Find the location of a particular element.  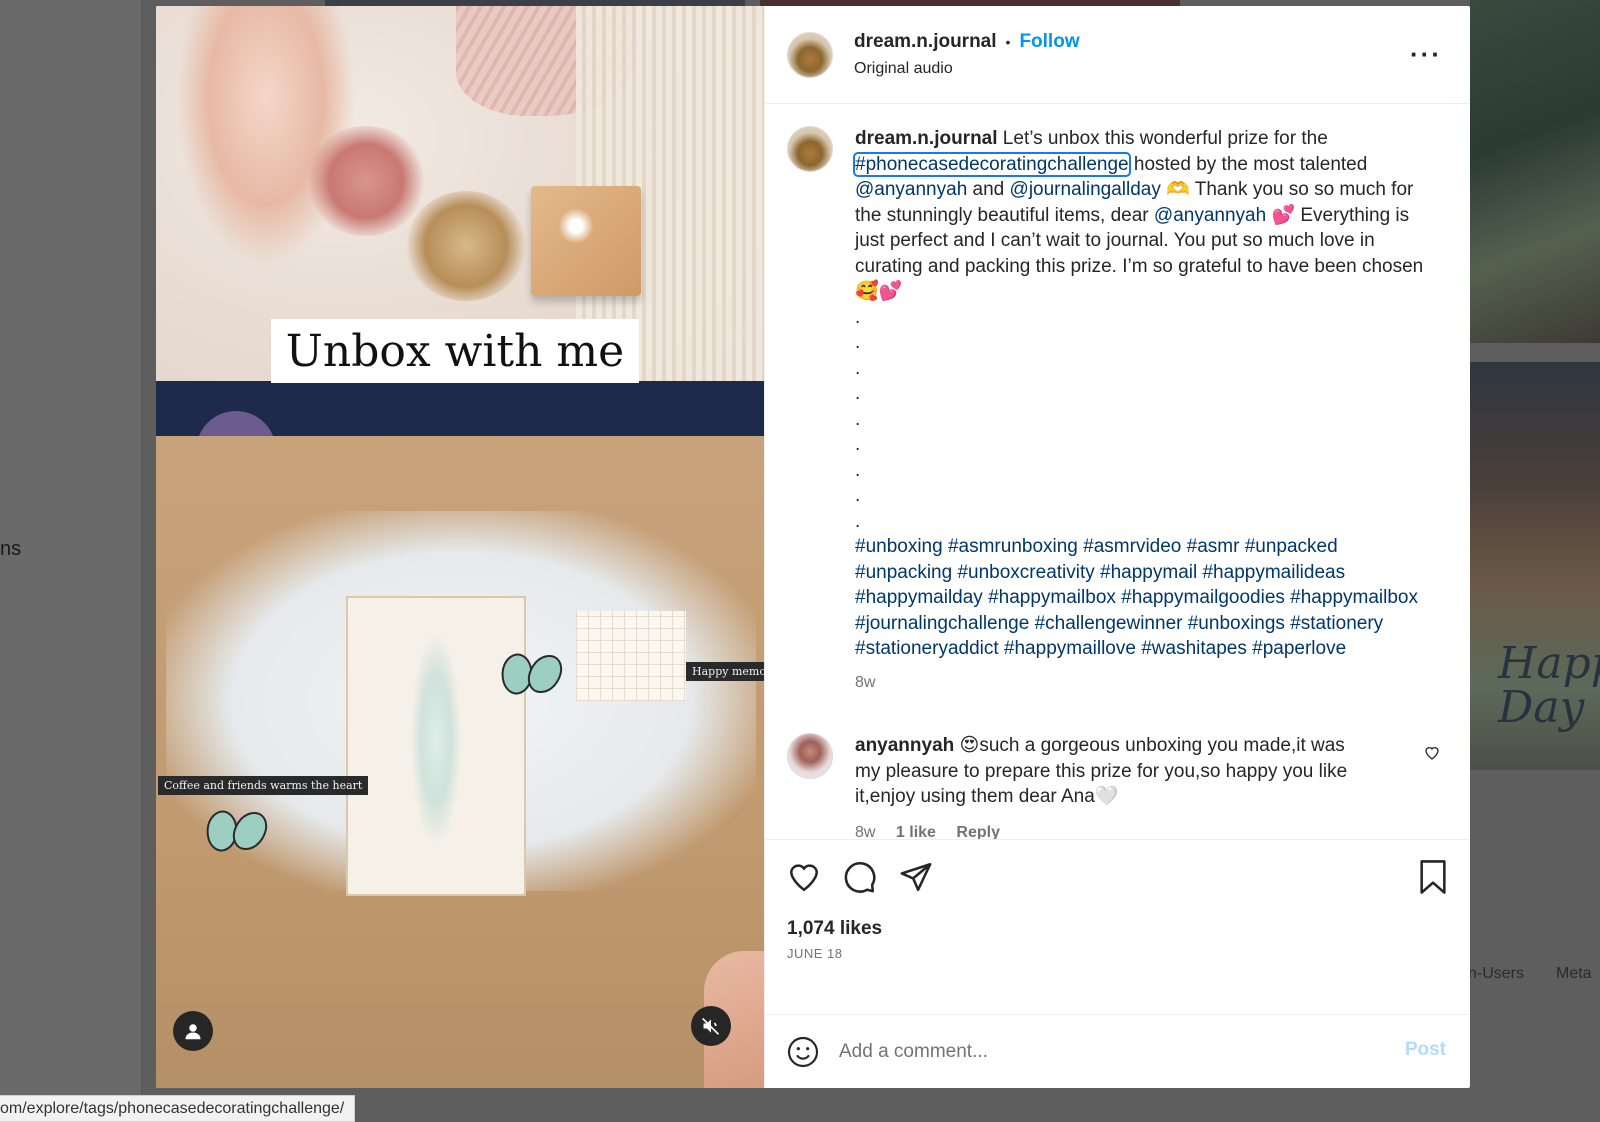

tagged-user-button is located at coordinates (193, 1031).